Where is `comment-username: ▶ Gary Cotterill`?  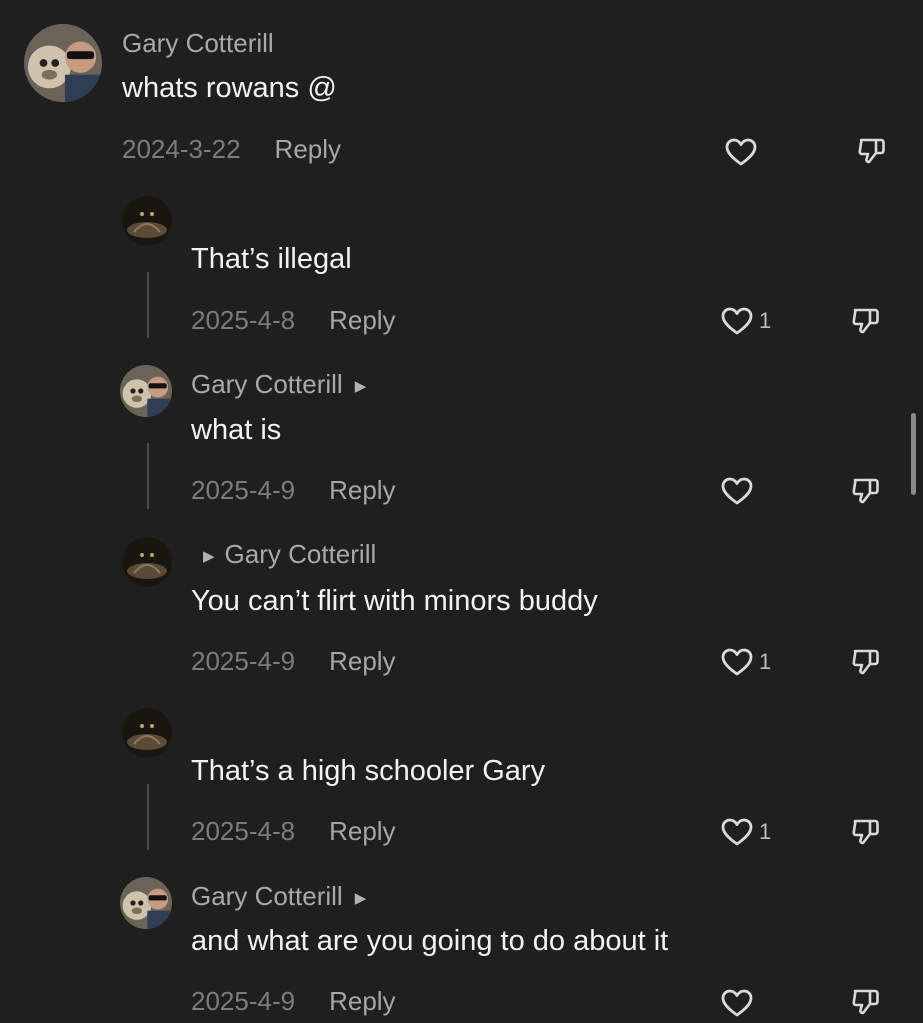 comment-username: ▶ Gary Cotterill is located at coordinates (289, 554).